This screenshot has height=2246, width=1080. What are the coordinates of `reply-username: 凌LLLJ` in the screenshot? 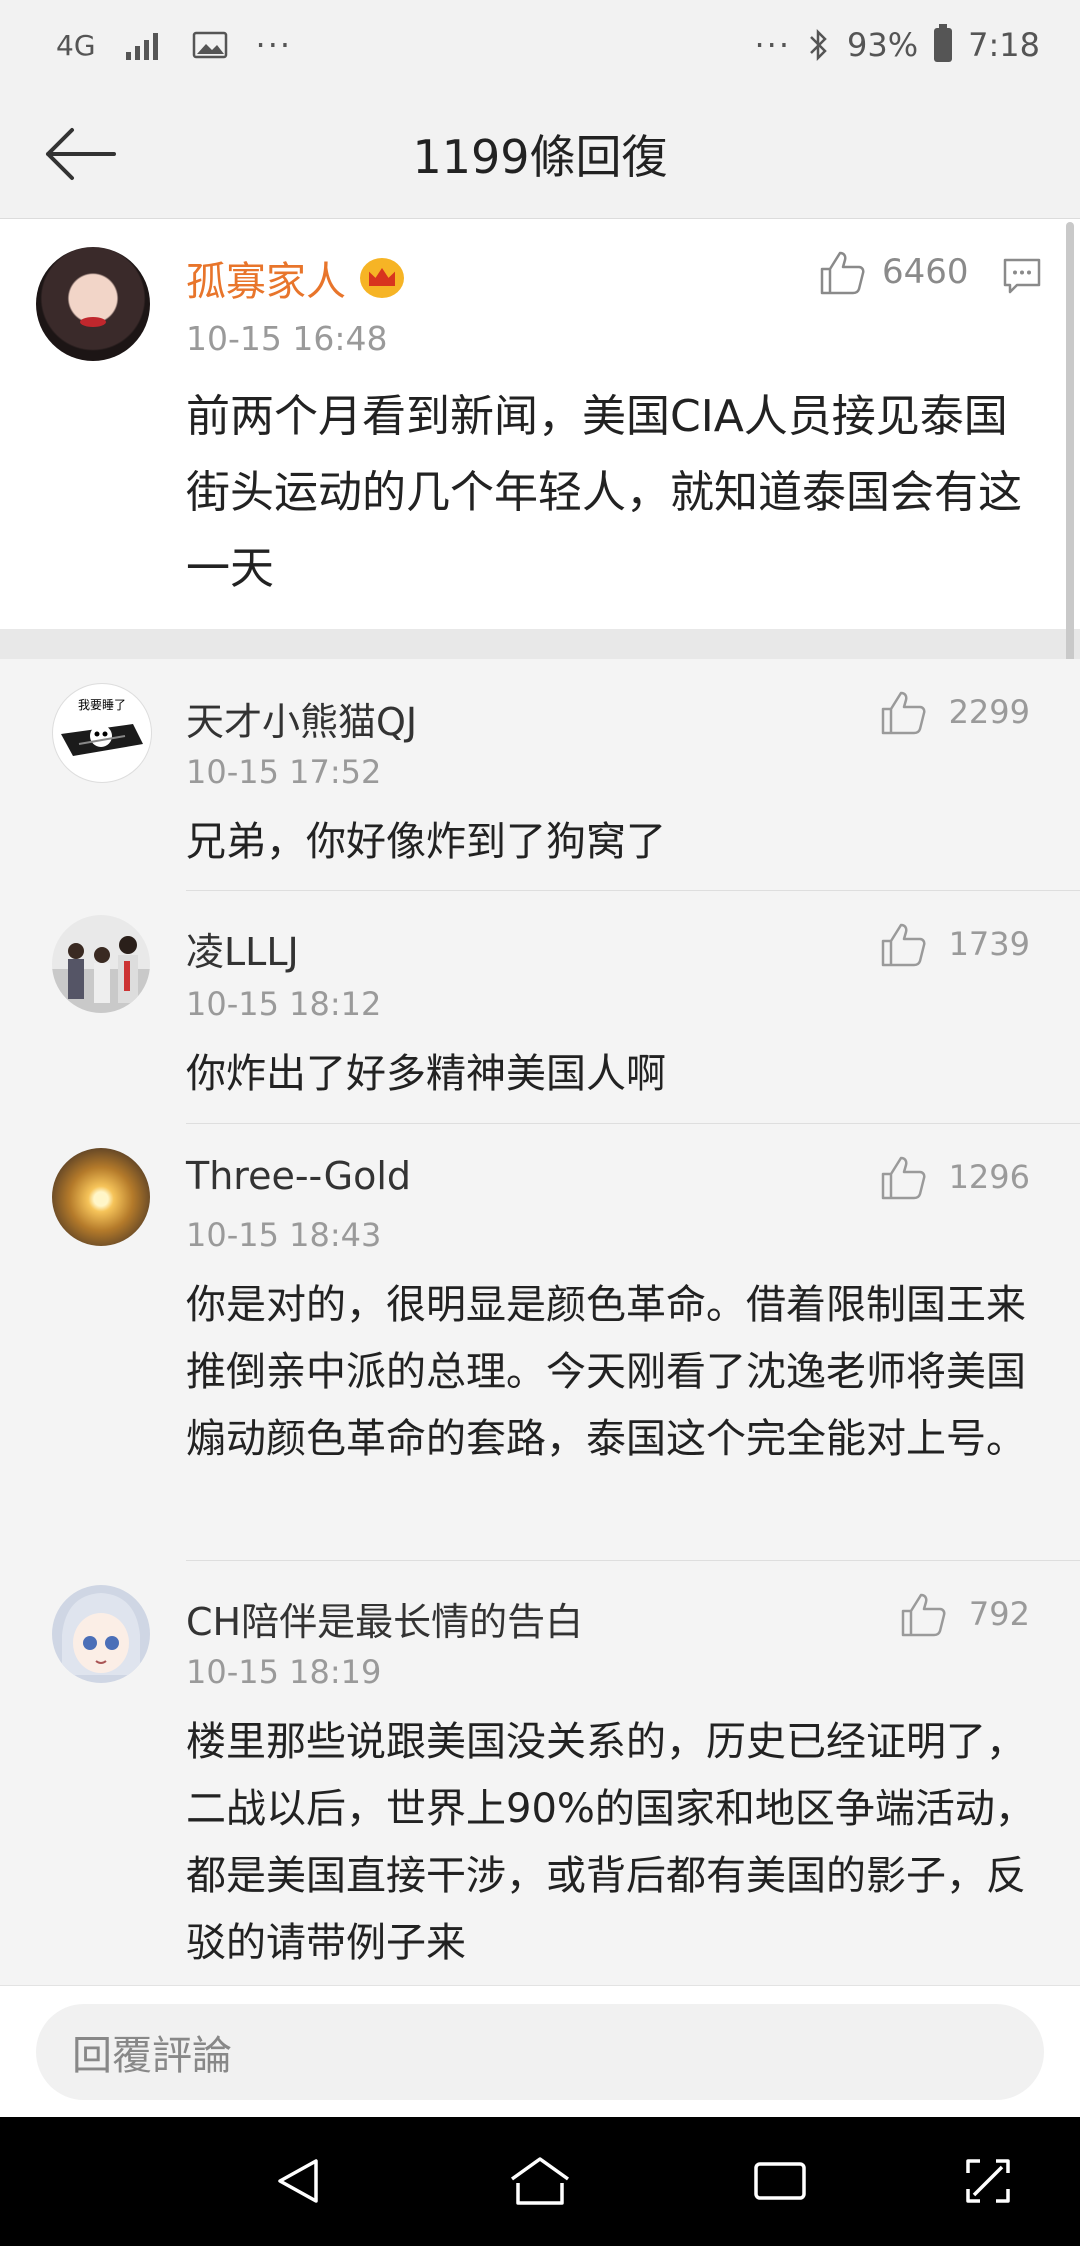 It's located at (242, 948).